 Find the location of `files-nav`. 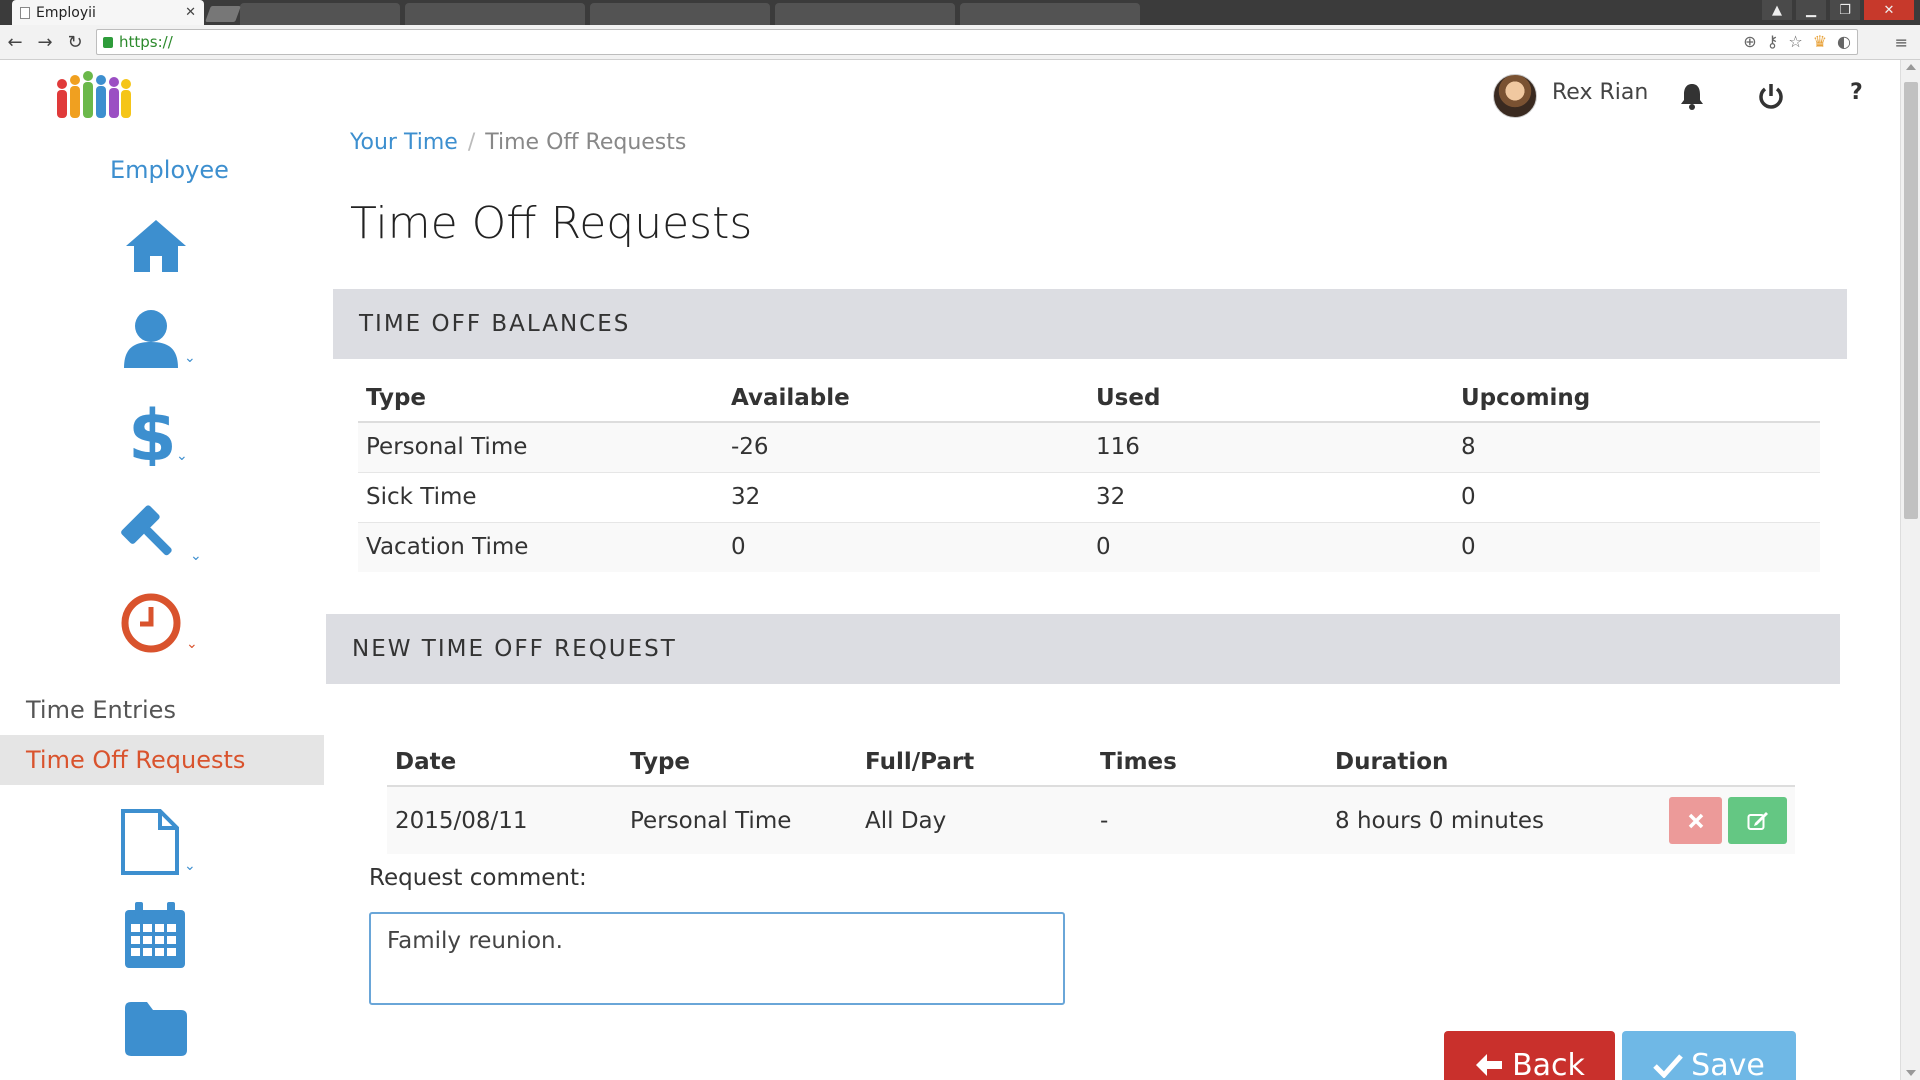

files-nav is located at coordinates (156, 1029).